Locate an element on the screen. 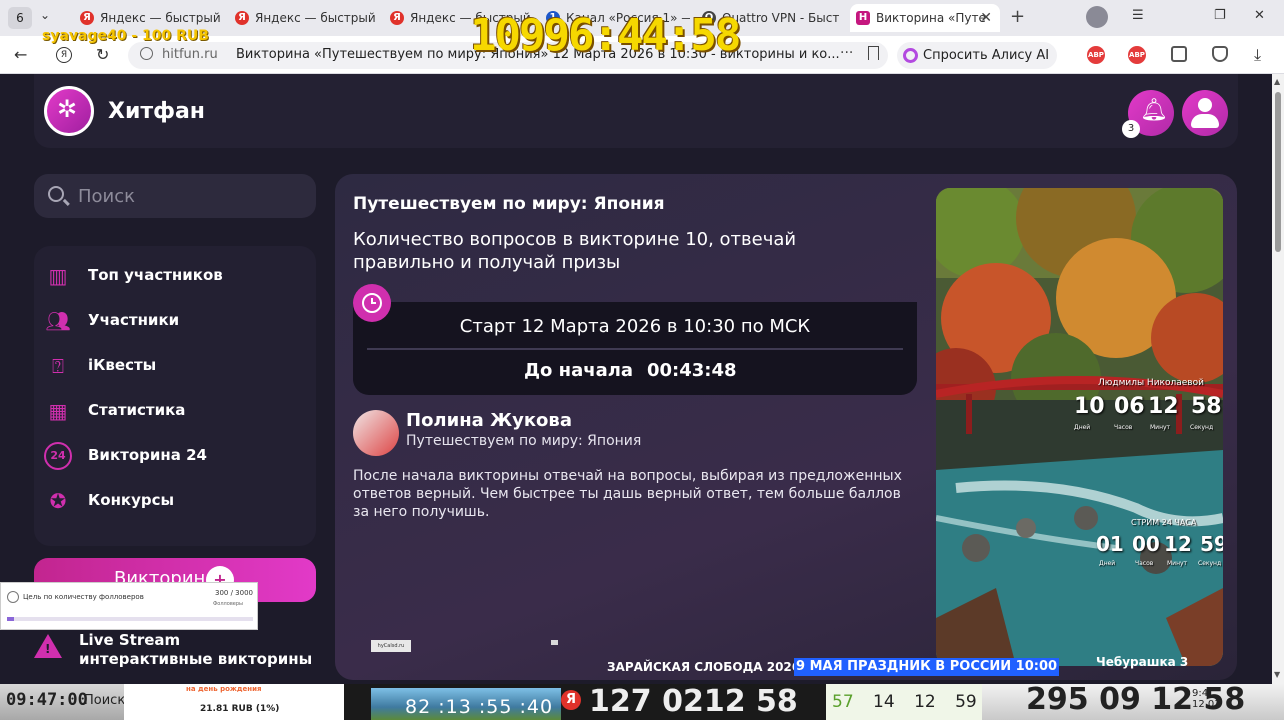  author-avatar is located at coordinates (376, 433).